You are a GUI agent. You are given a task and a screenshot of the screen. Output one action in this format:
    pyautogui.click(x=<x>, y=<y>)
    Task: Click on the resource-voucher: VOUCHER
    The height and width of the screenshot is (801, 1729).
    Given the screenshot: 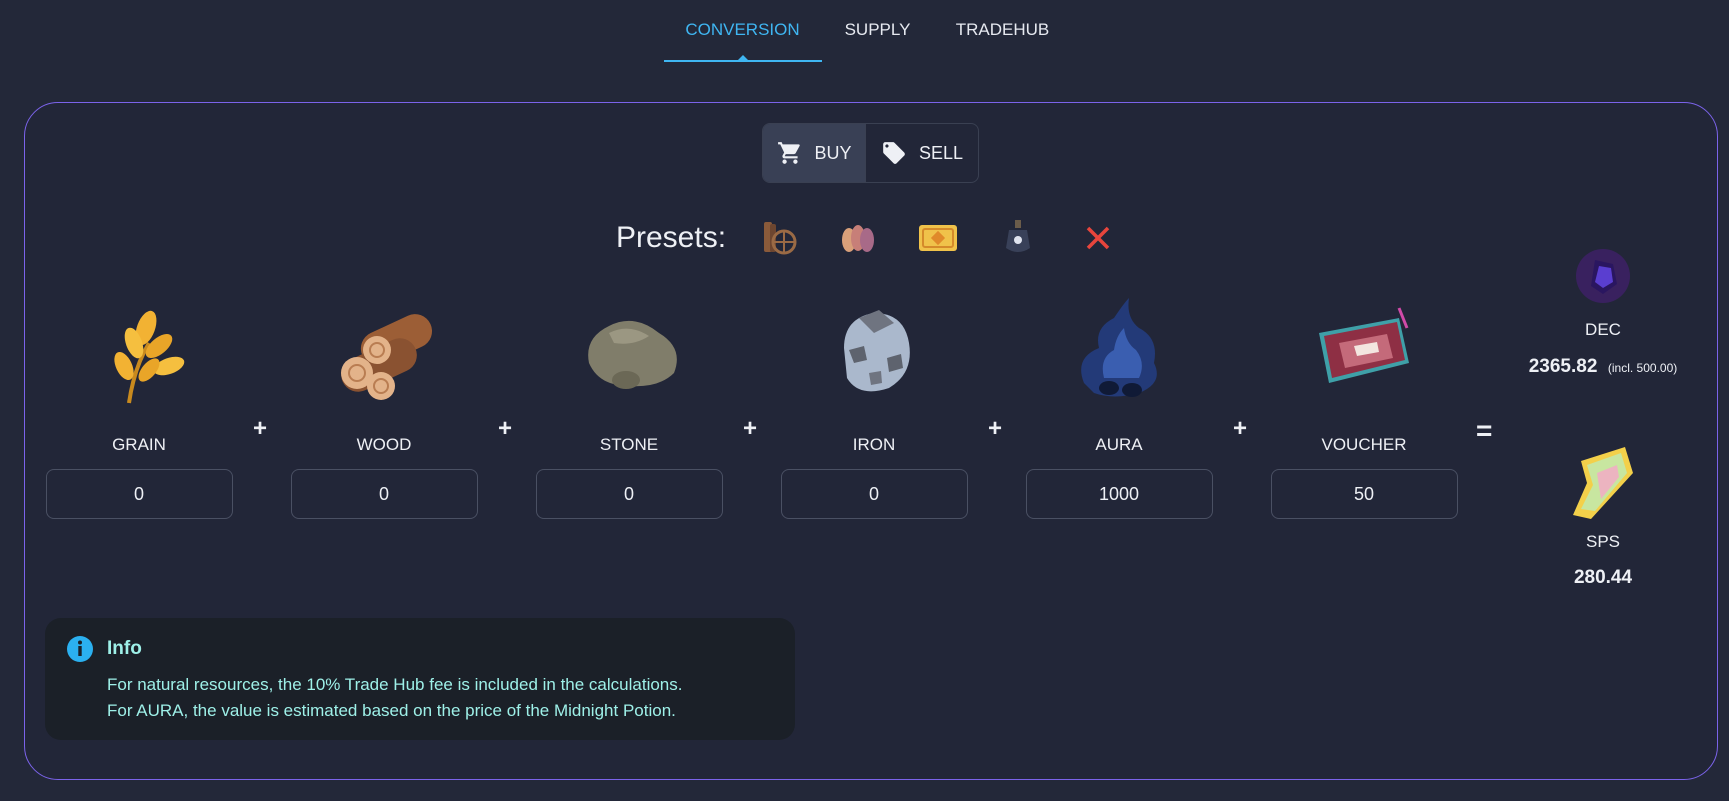 What is the action you would take?
    pyautogui.click(x=1364, y=403)
    